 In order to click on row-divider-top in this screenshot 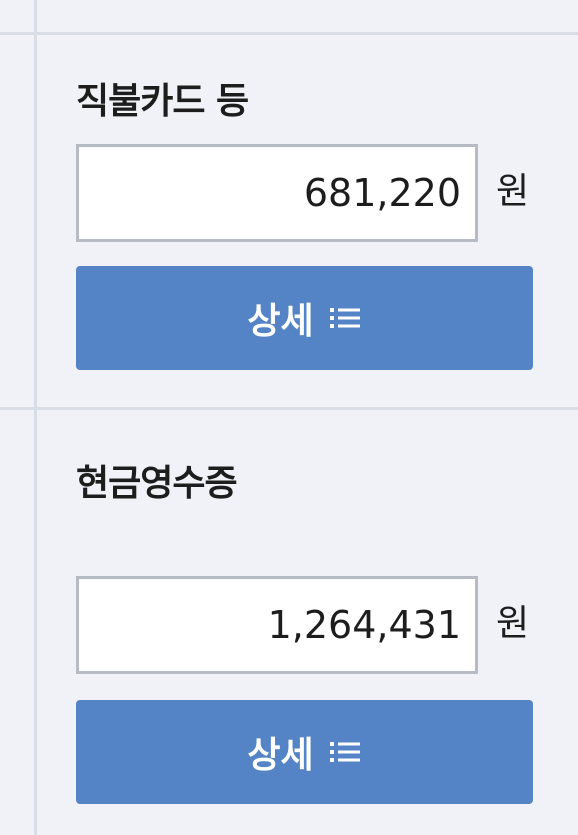, I will do `click(289, 33)`.